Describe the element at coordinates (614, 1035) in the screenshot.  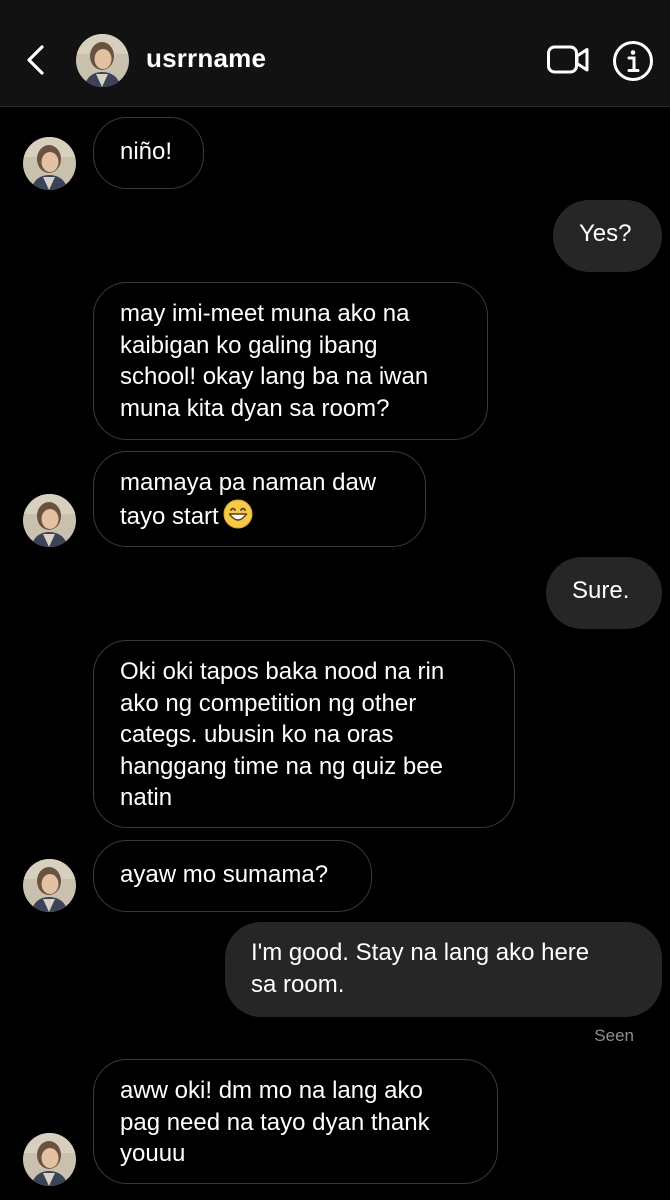
I see `seen-indicator: Seen` at that location.